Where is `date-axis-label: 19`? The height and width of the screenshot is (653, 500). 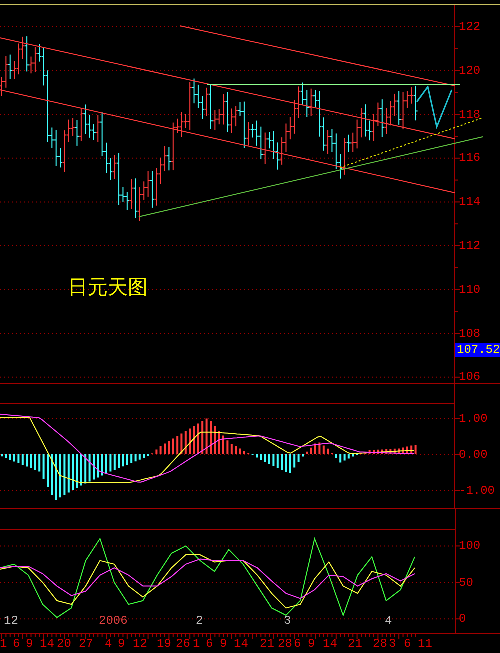
date-axis-label: 19 is located at coordinates (164, 644).